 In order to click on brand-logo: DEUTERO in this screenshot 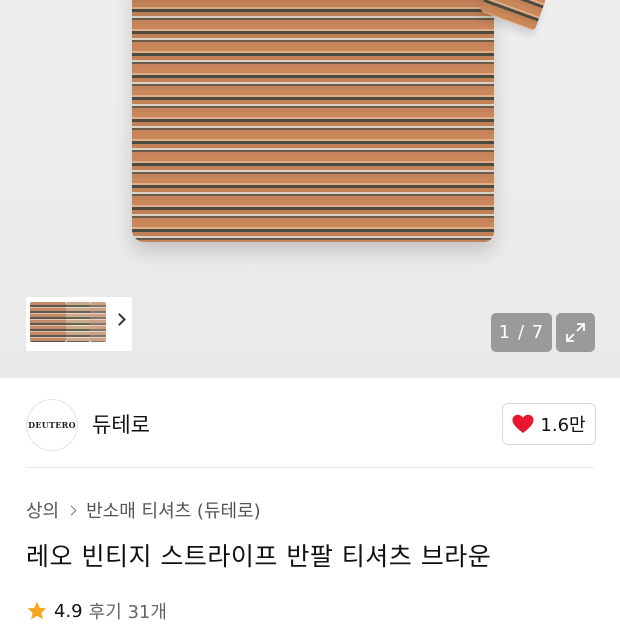, I will do `click(52, 425)`.